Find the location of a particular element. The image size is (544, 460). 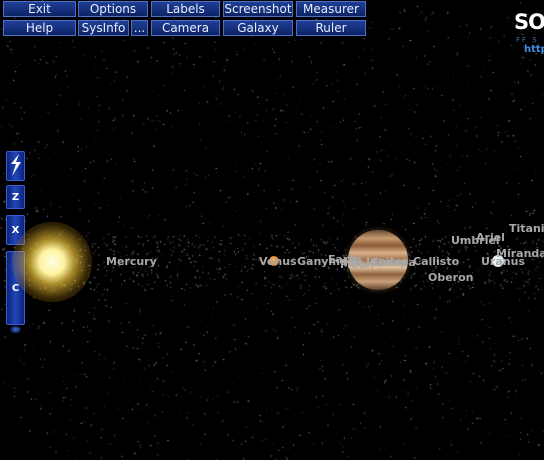

help-button: Help is located at coordinates (39, 28).